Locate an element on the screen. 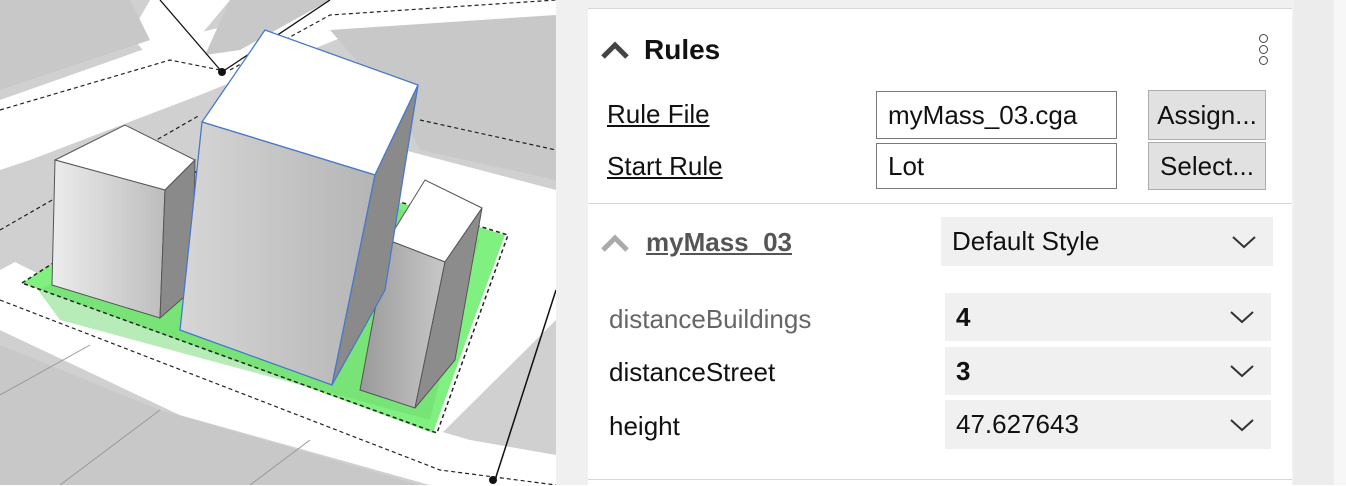  rule-file-label: Rule File is located at coordinates (658, 114).